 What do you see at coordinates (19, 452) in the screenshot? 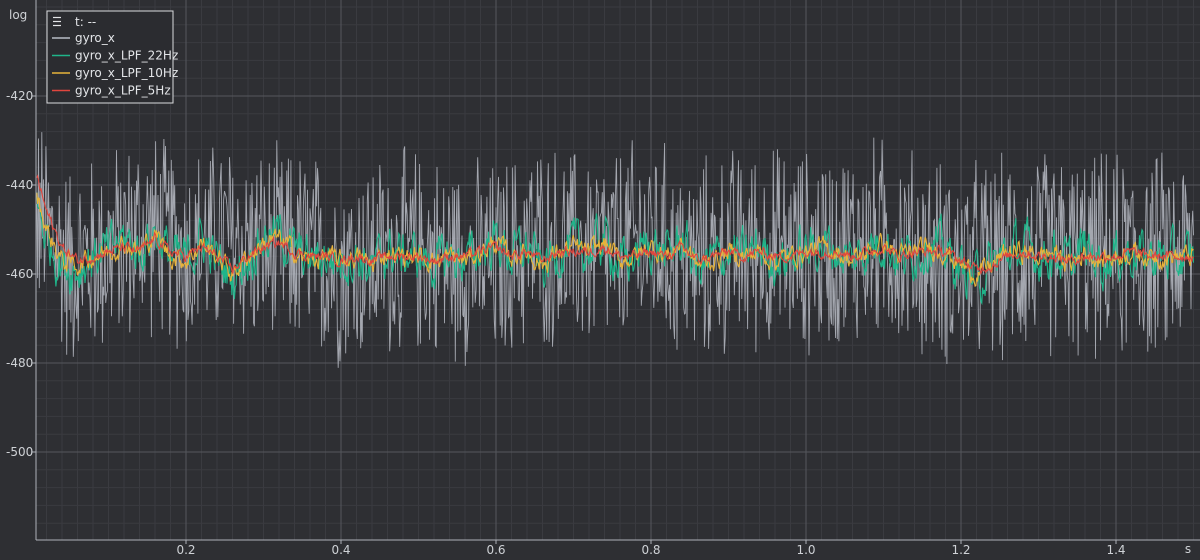
I see `y-tick-label: -500` at bounding box center [19, 452].